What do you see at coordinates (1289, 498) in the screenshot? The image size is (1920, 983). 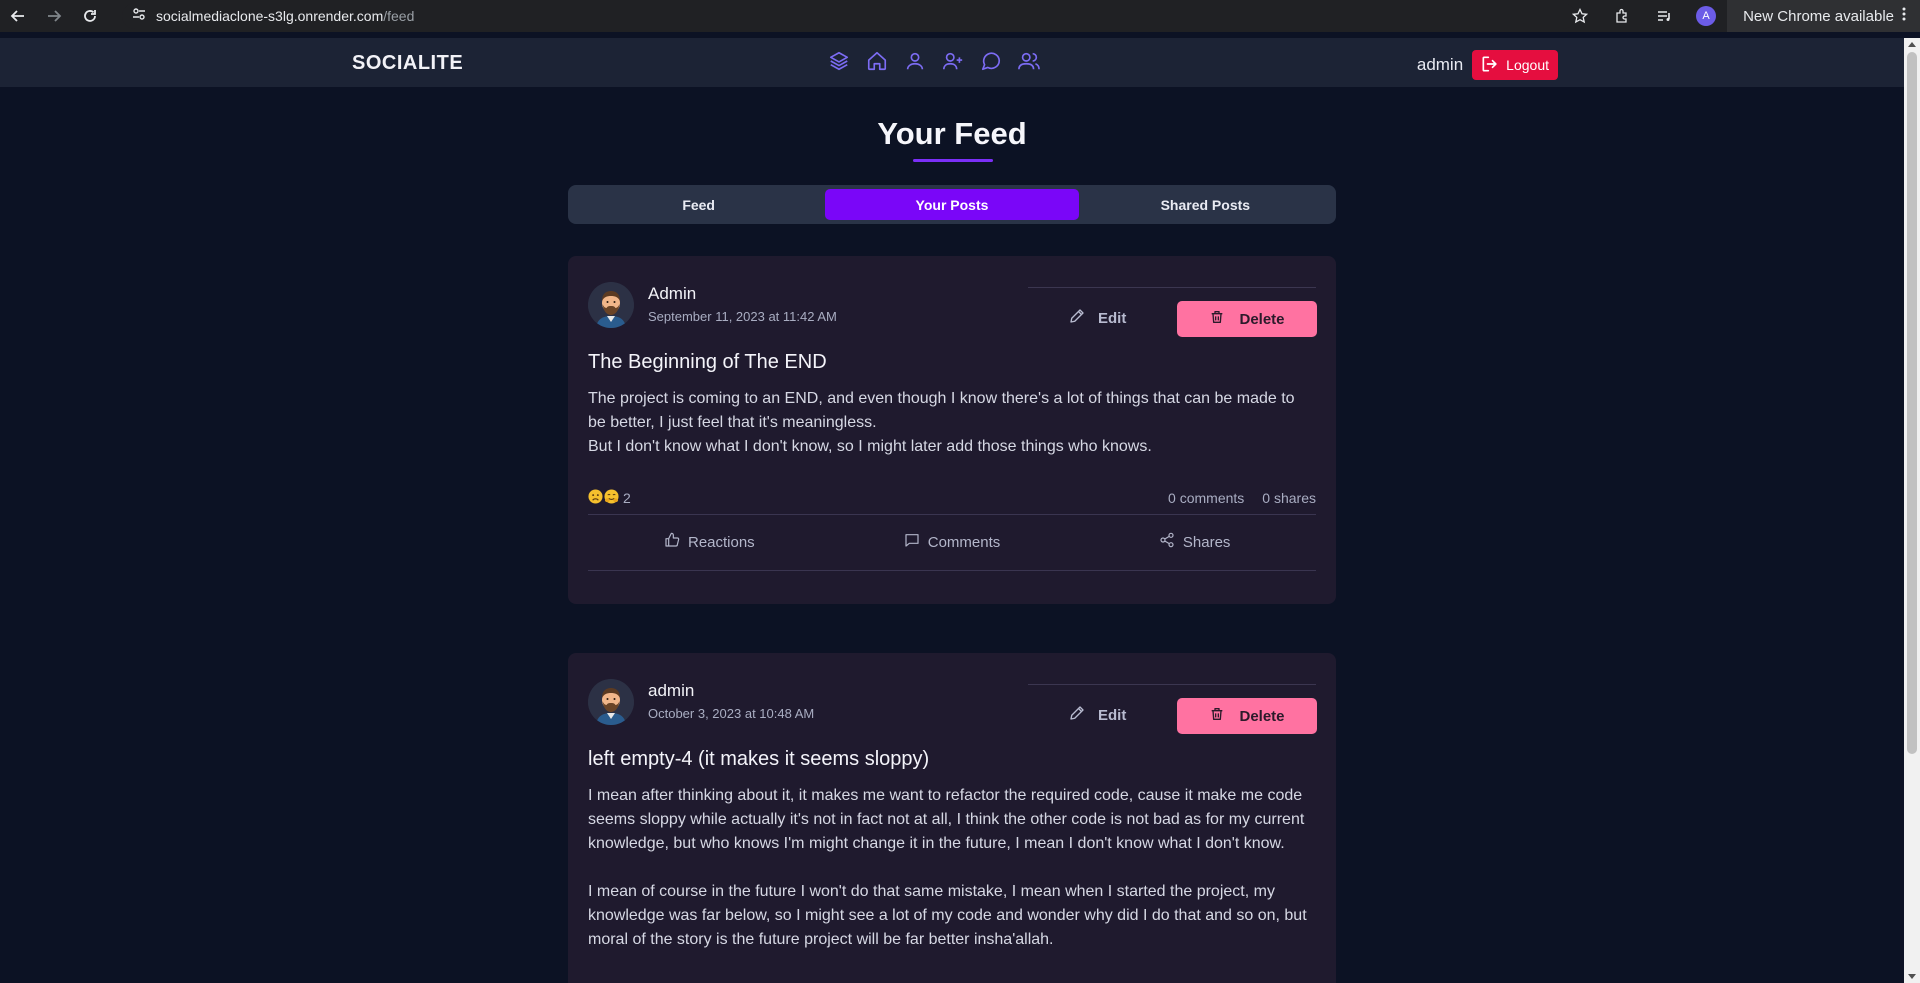 I see `share-count: 0 shares` at bounding box center [1289, 498].